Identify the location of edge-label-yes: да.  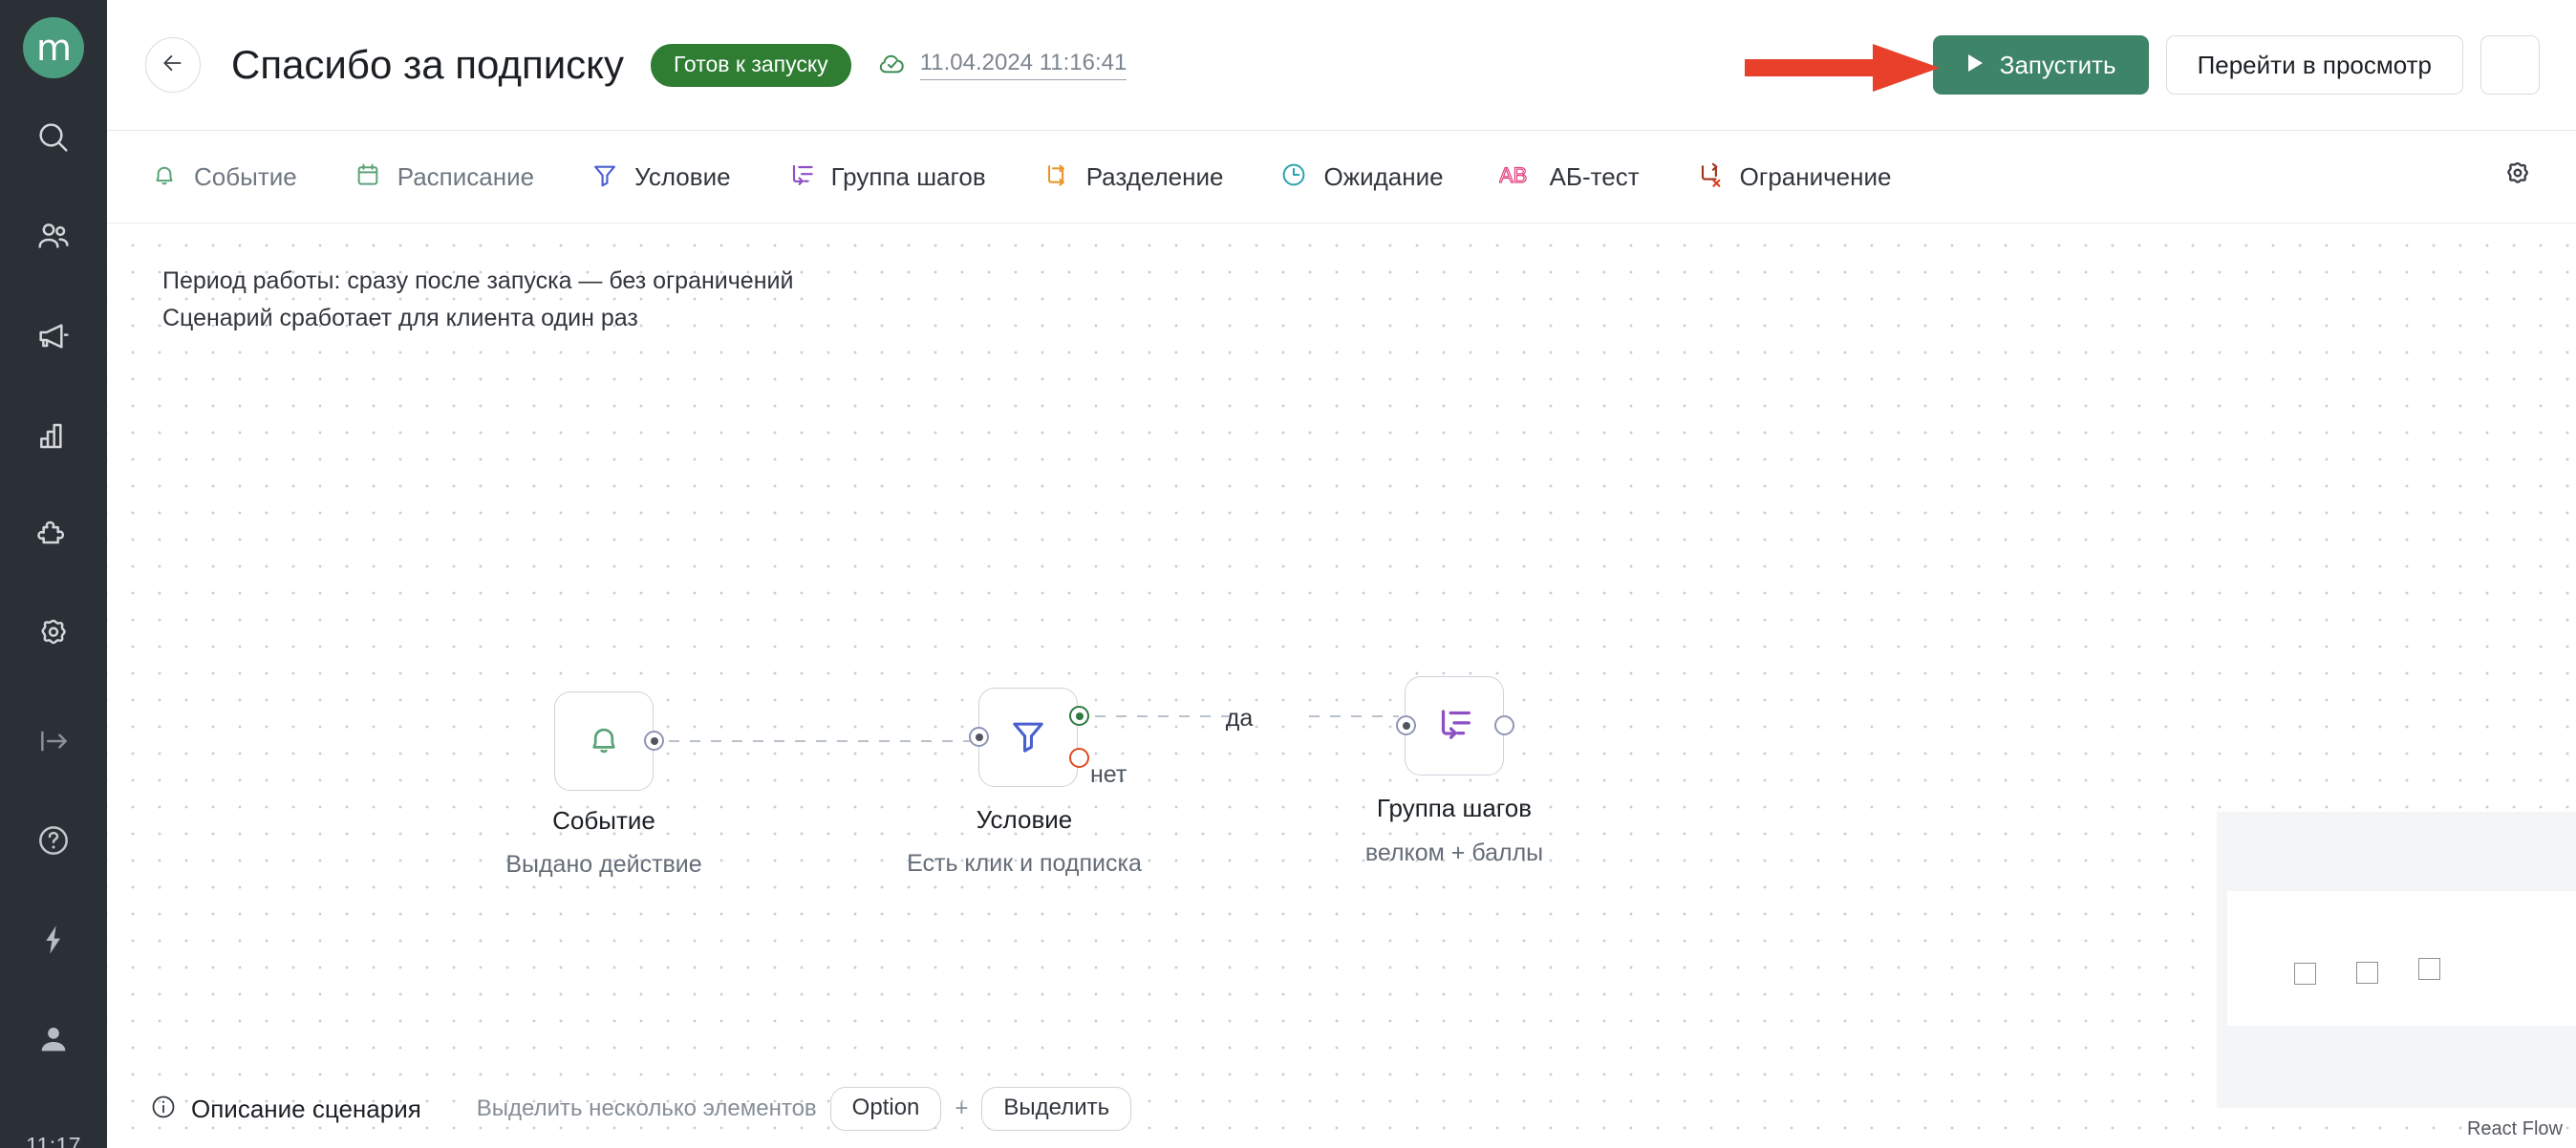
(1239, 718).